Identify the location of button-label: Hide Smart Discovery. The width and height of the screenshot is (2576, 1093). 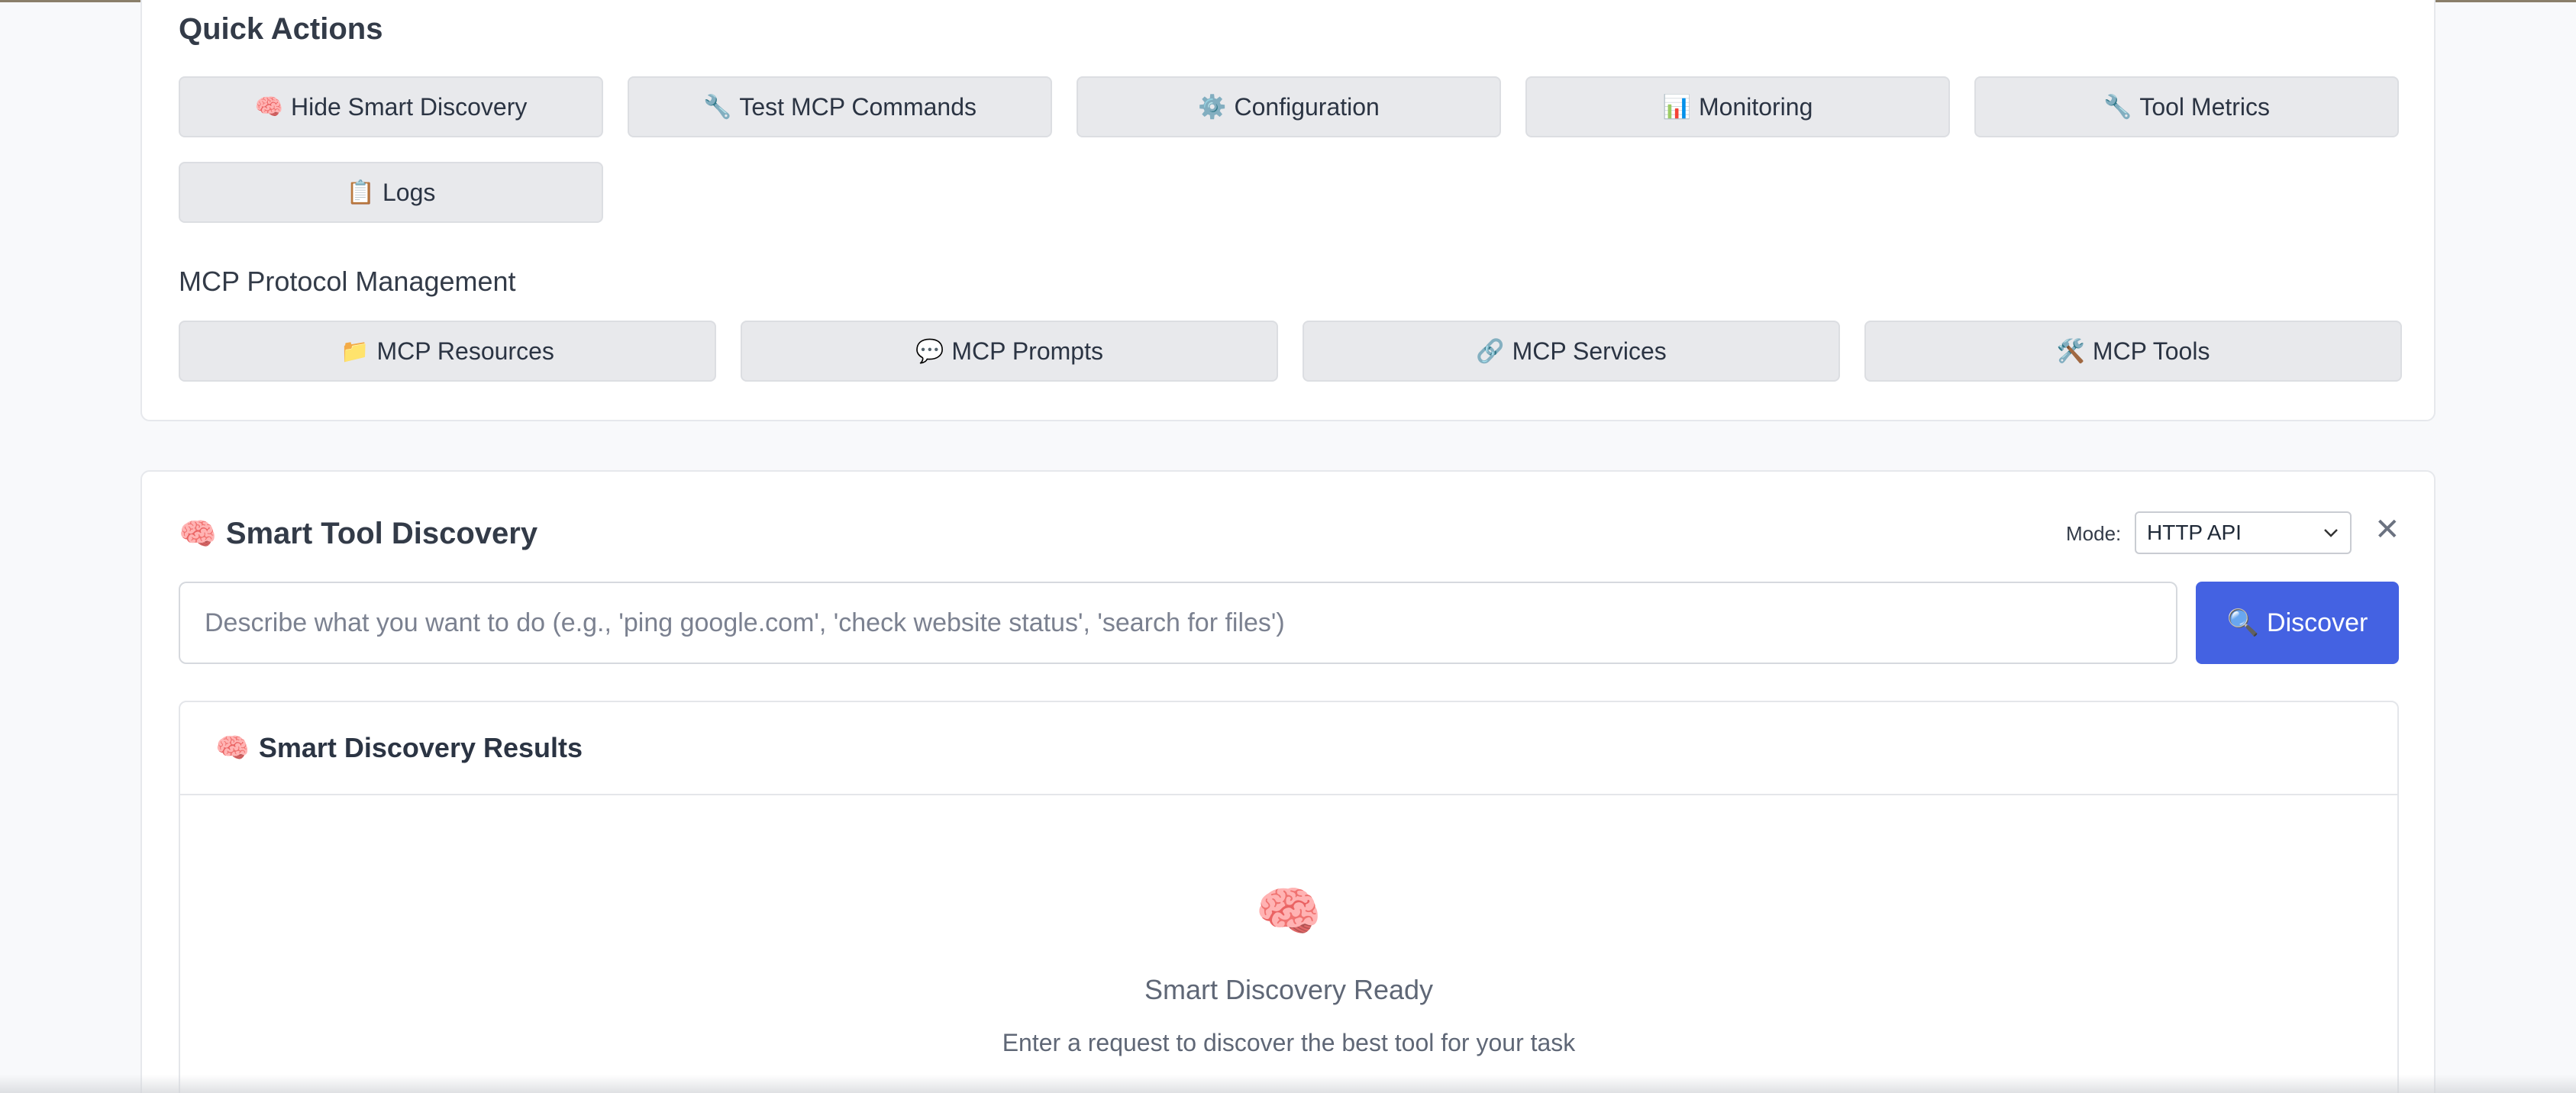
(409, 106).